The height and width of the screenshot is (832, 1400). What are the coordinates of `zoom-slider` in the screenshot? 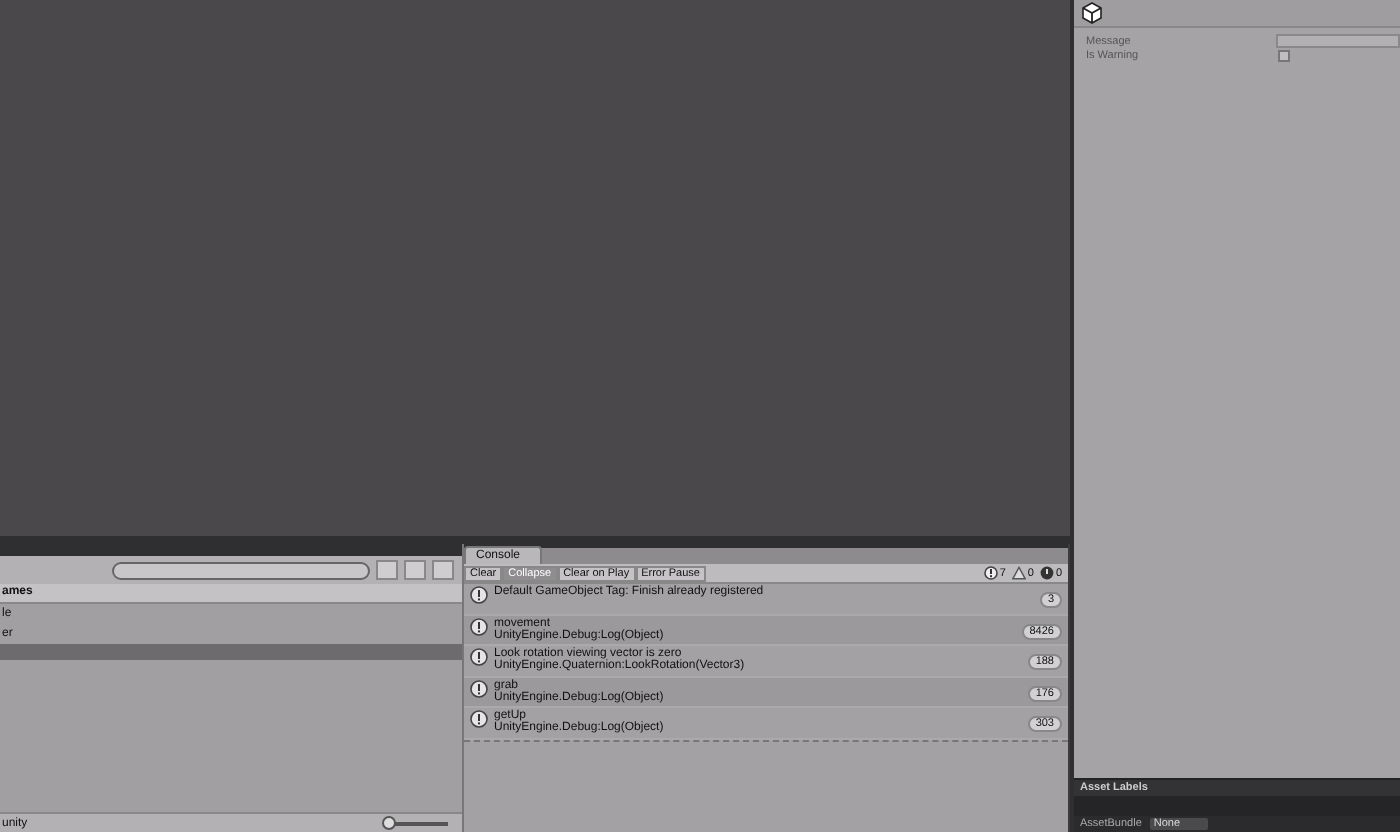 It's located at (416, 823).